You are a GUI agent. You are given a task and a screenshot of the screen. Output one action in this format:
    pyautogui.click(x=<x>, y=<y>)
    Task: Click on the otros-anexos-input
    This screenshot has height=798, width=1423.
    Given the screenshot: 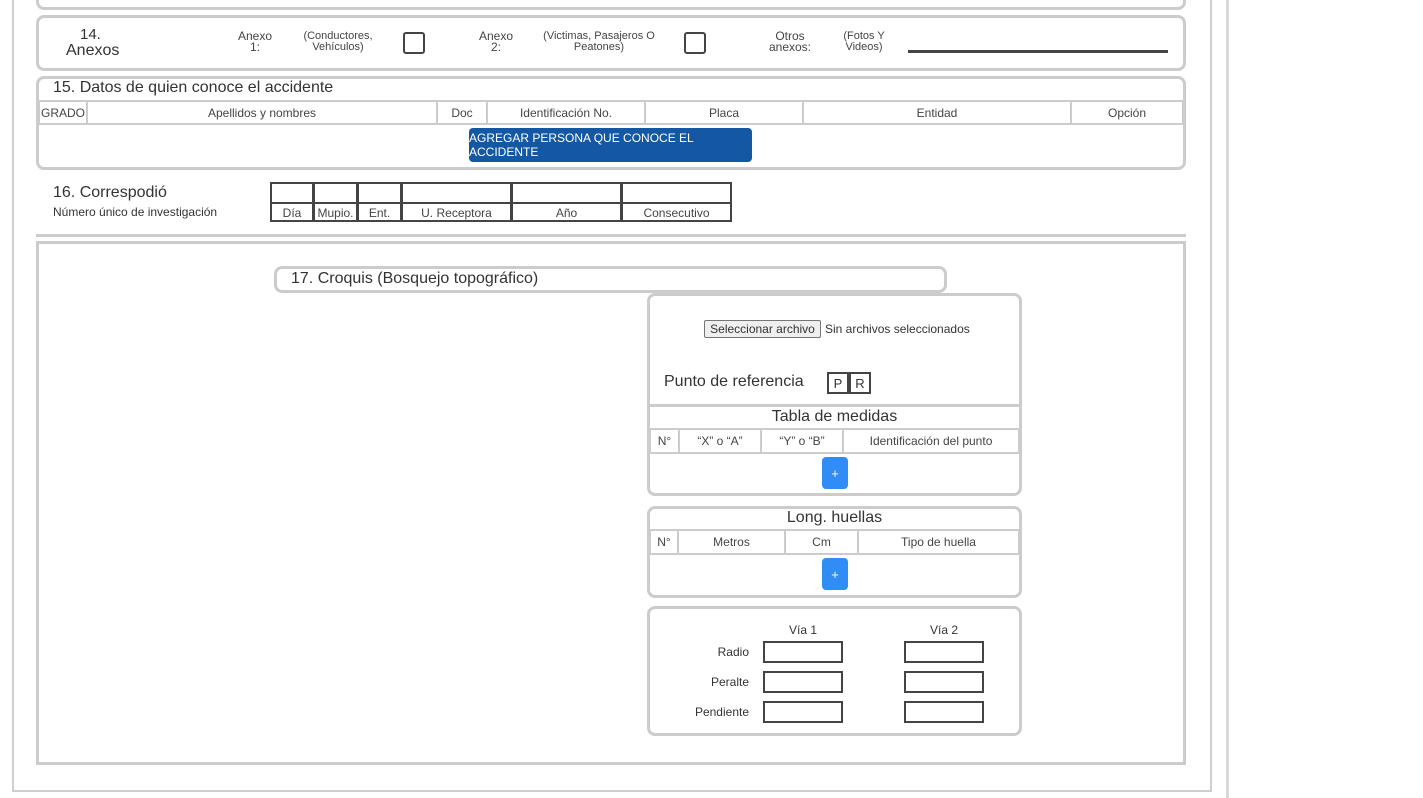 What is the action you would take?
    pyautogui.click(x=1038, y=44)
    